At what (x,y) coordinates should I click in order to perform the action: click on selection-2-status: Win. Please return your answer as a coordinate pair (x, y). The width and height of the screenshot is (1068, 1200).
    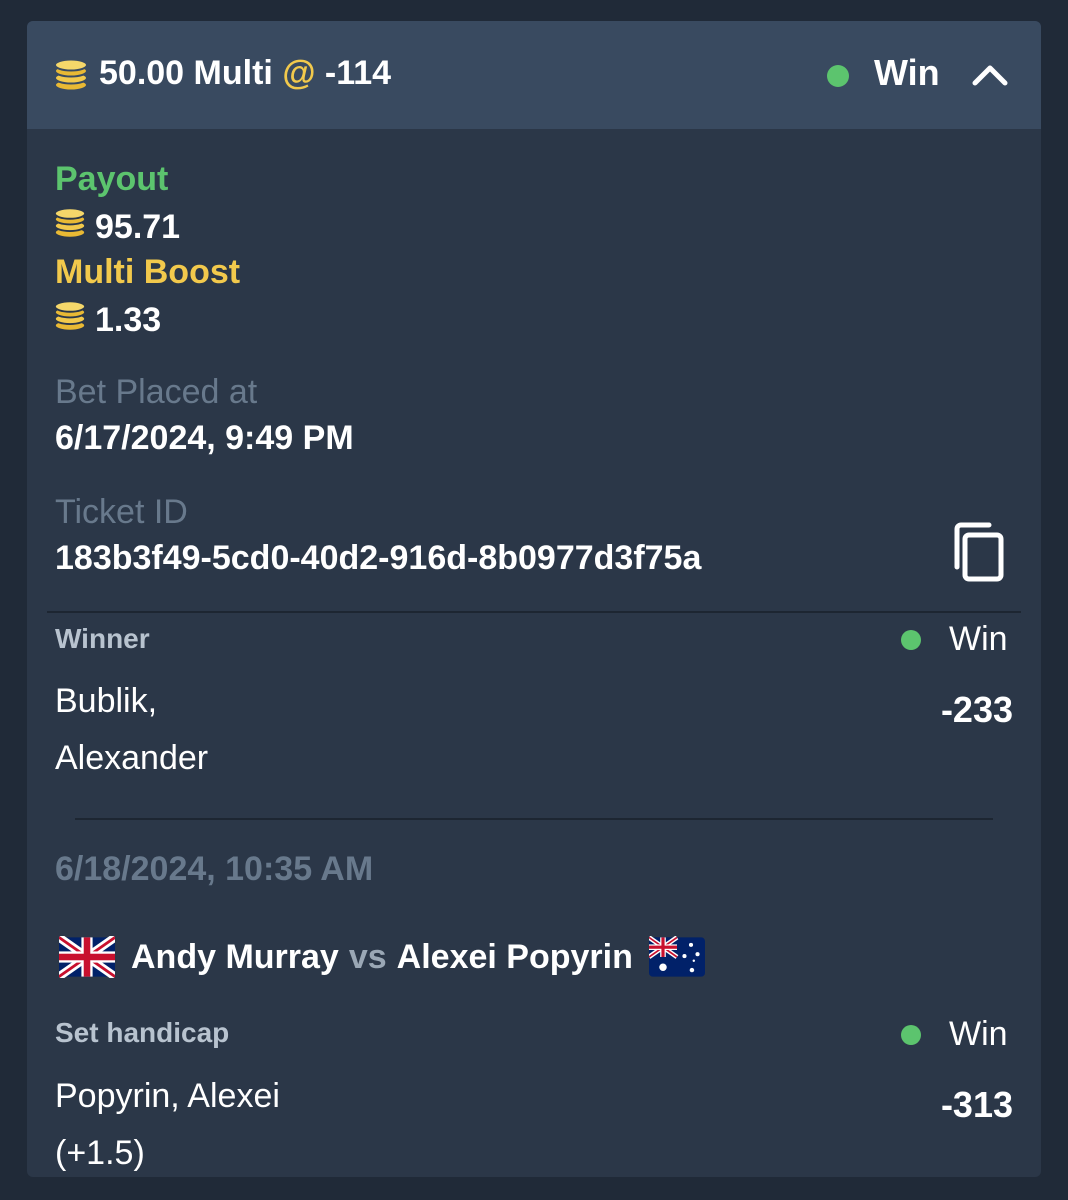
    Looking at the image, I should click on (978, 1034).